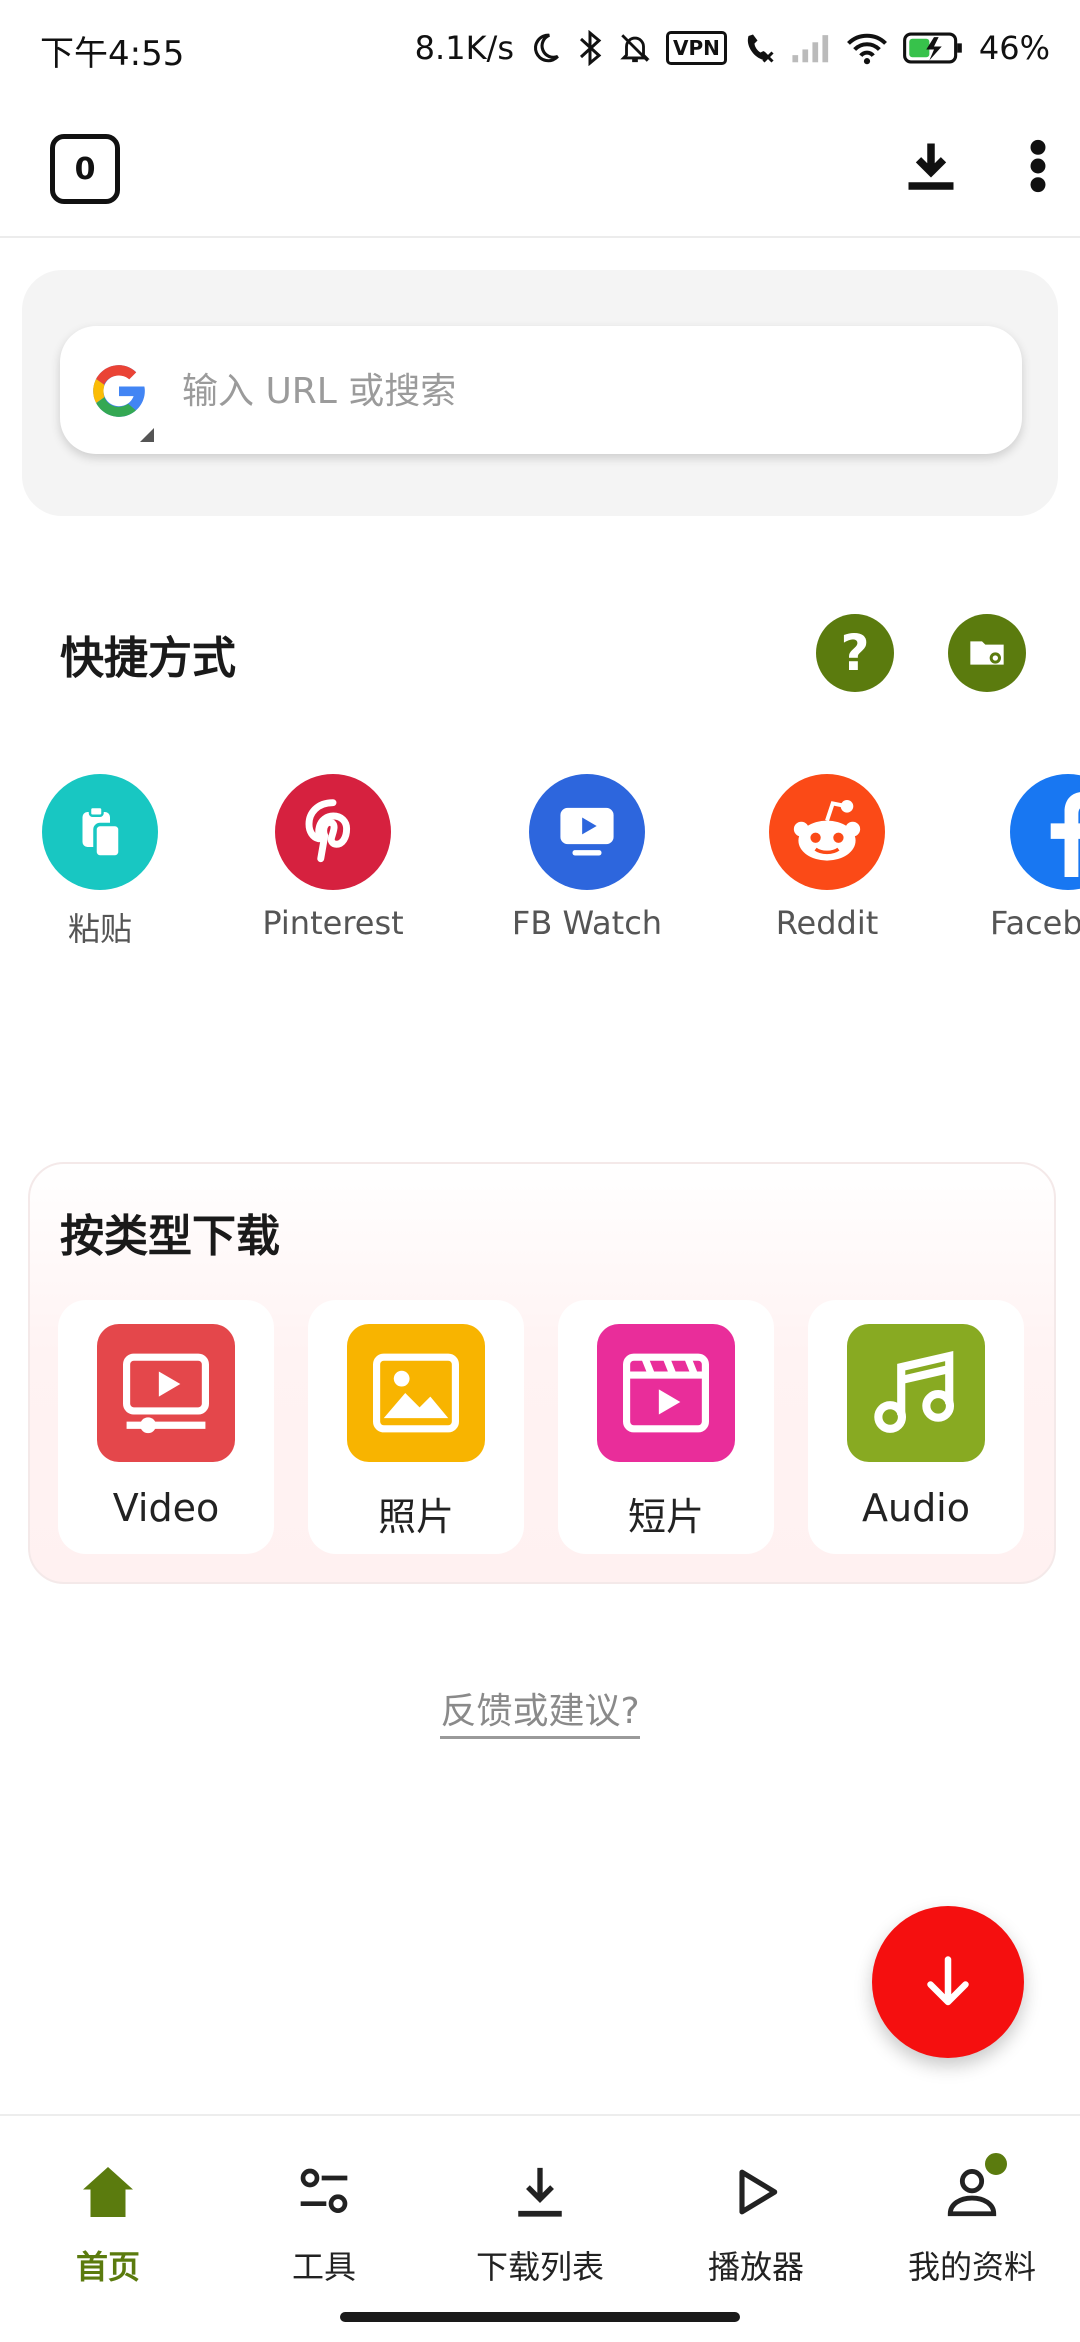  I want to click on top-toolbar: 0, so click(540, 169).